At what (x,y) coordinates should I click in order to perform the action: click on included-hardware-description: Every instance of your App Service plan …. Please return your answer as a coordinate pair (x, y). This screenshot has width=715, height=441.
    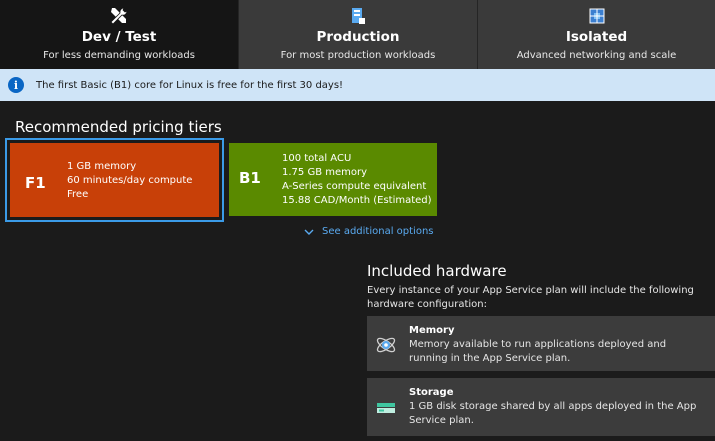
    Looking at the image, I should click on (530, 297).